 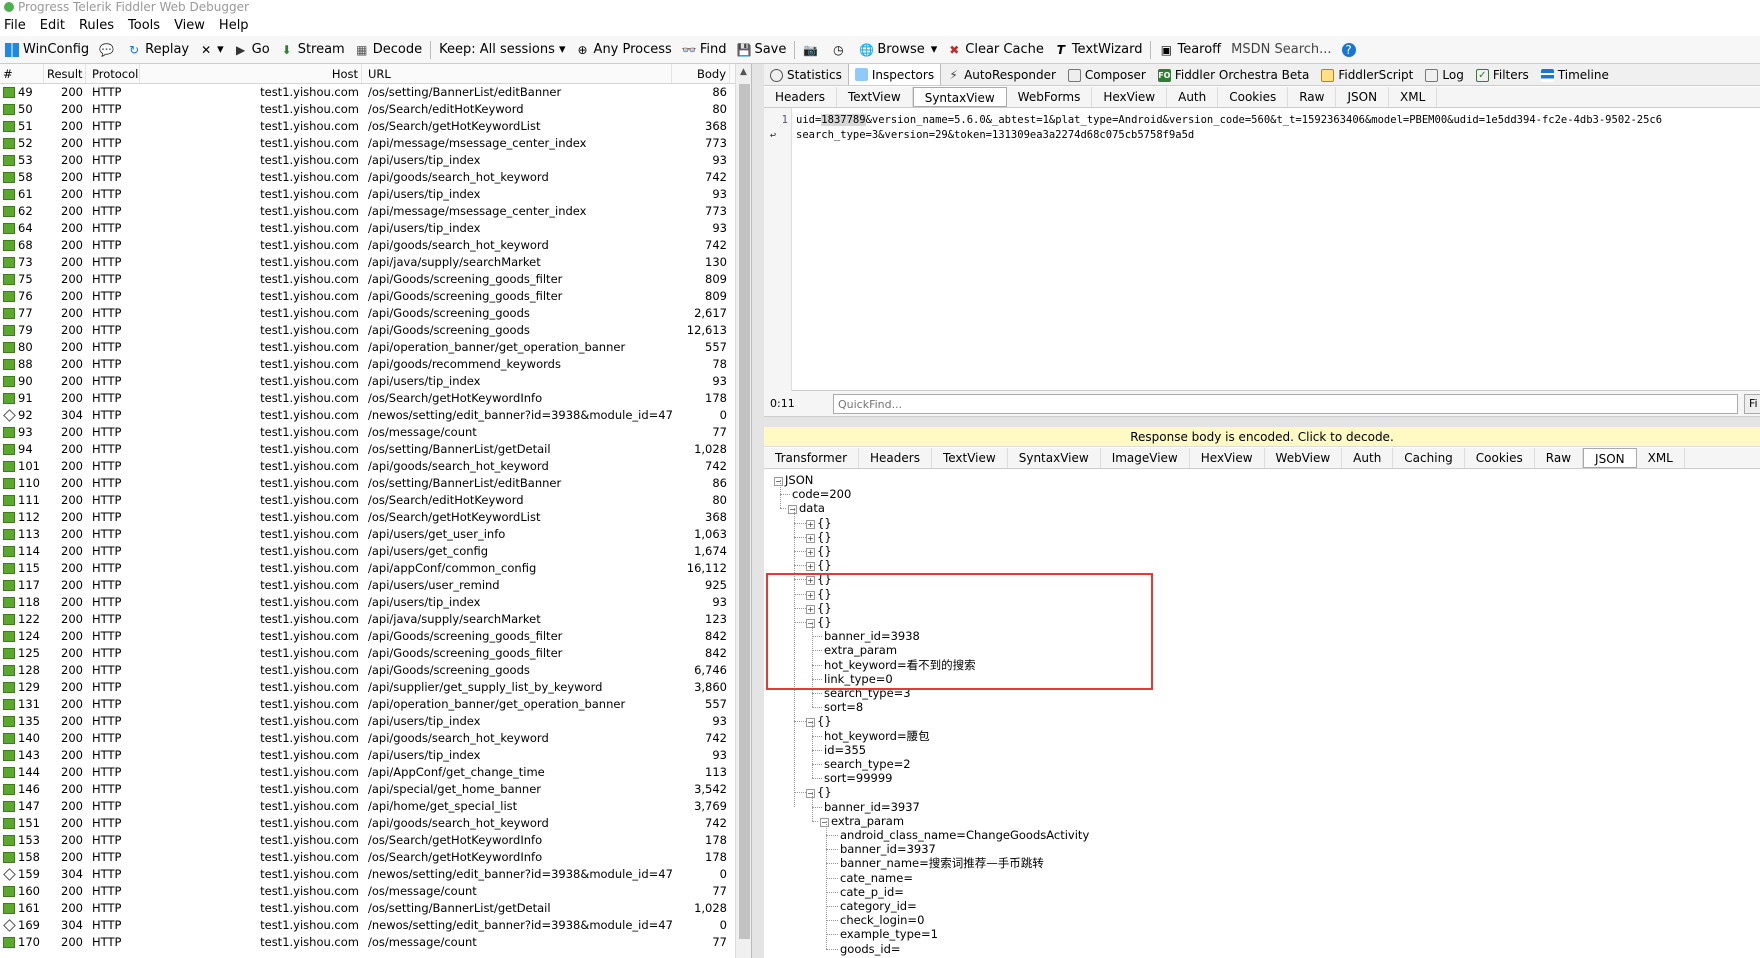 What do you see at coordinates (1130, 97) in the screenshot?
I see `req-tab-hexview: HexView` at bounding box center [1130, 97].